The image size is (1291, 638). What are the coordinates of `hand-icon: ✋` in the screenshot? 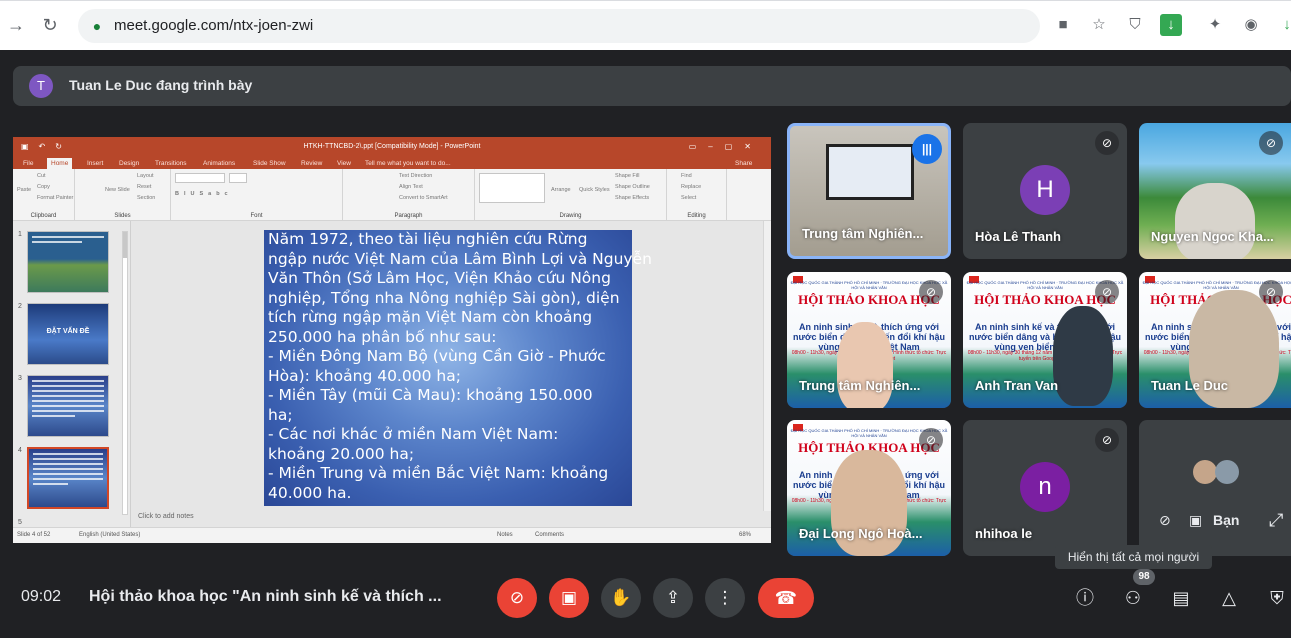 It's located at (621, 597).